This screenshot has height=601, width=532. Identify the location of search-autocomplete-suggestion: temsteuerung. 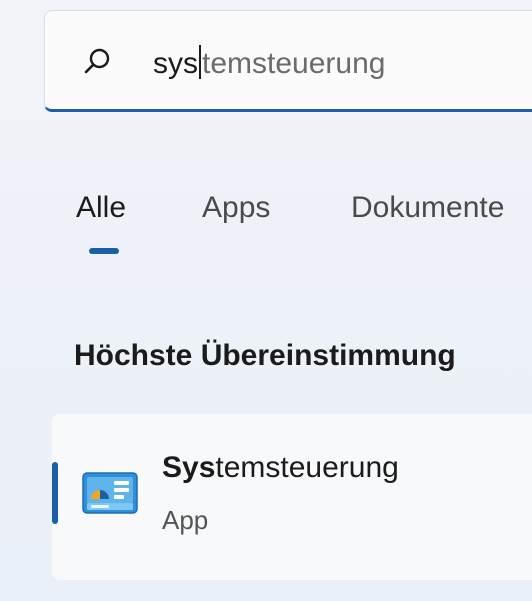
(294, 63).